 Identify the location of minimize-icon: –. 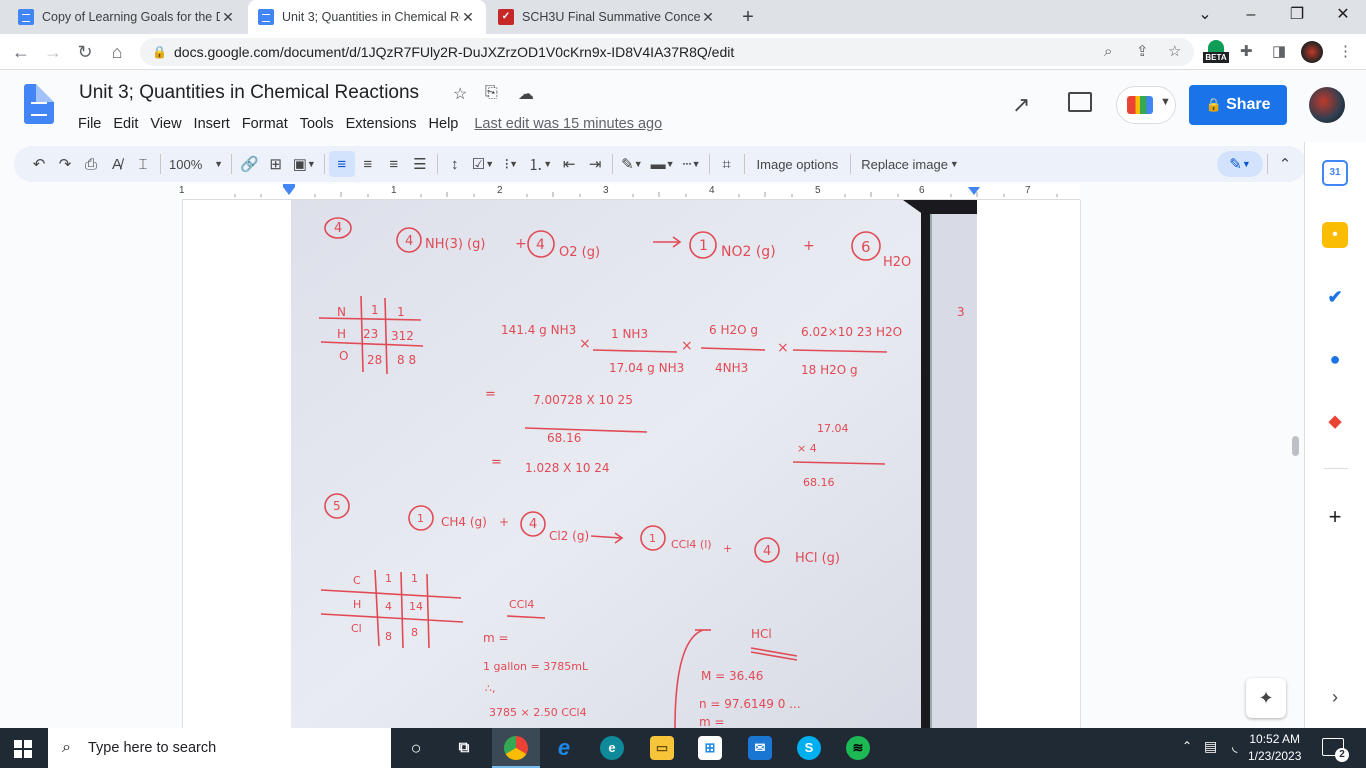
(1251, 15).